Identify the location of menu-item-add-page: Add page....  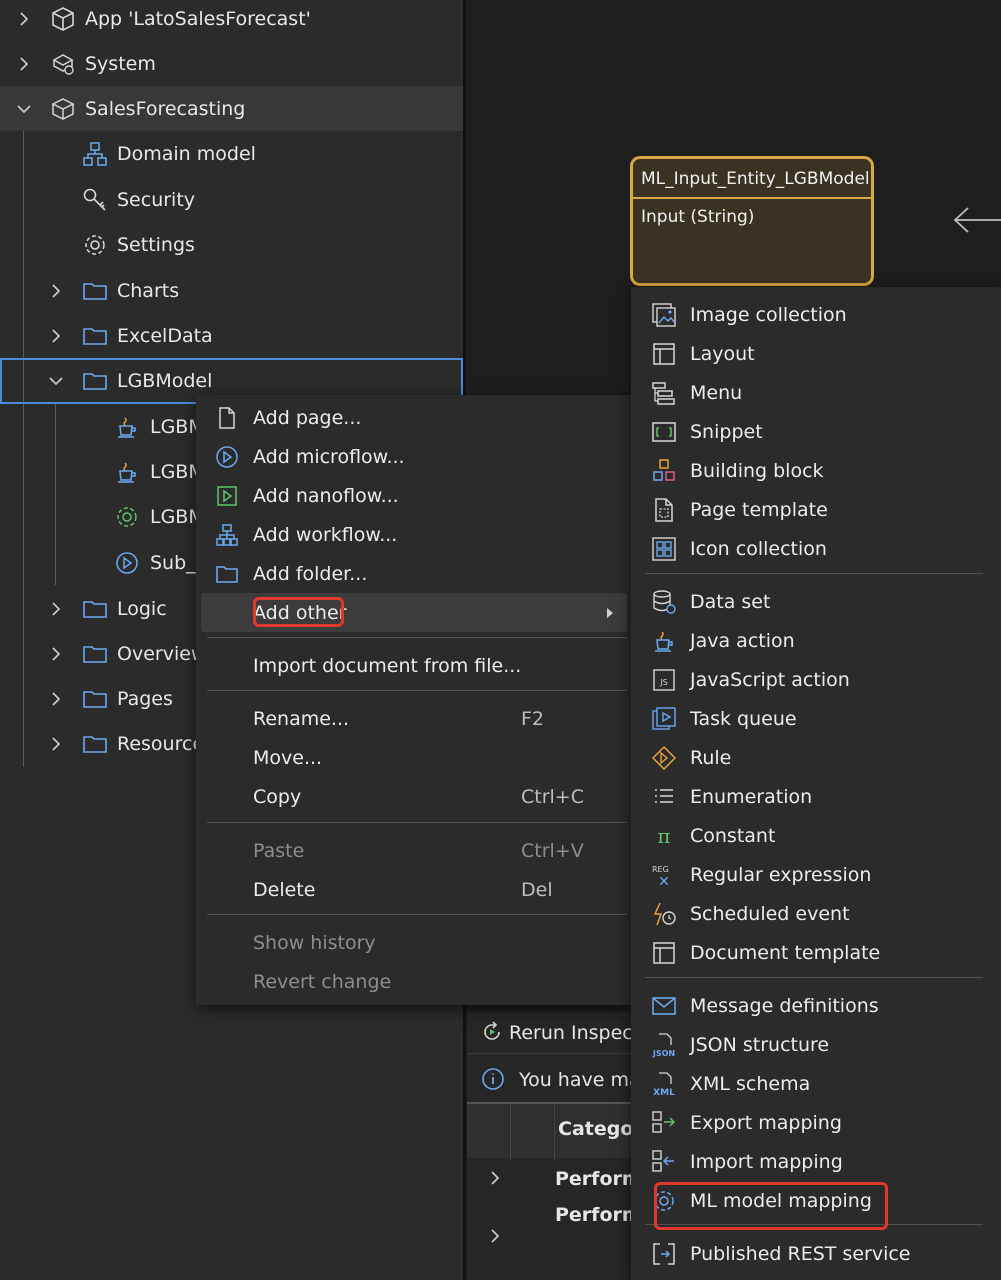
(414, 417).